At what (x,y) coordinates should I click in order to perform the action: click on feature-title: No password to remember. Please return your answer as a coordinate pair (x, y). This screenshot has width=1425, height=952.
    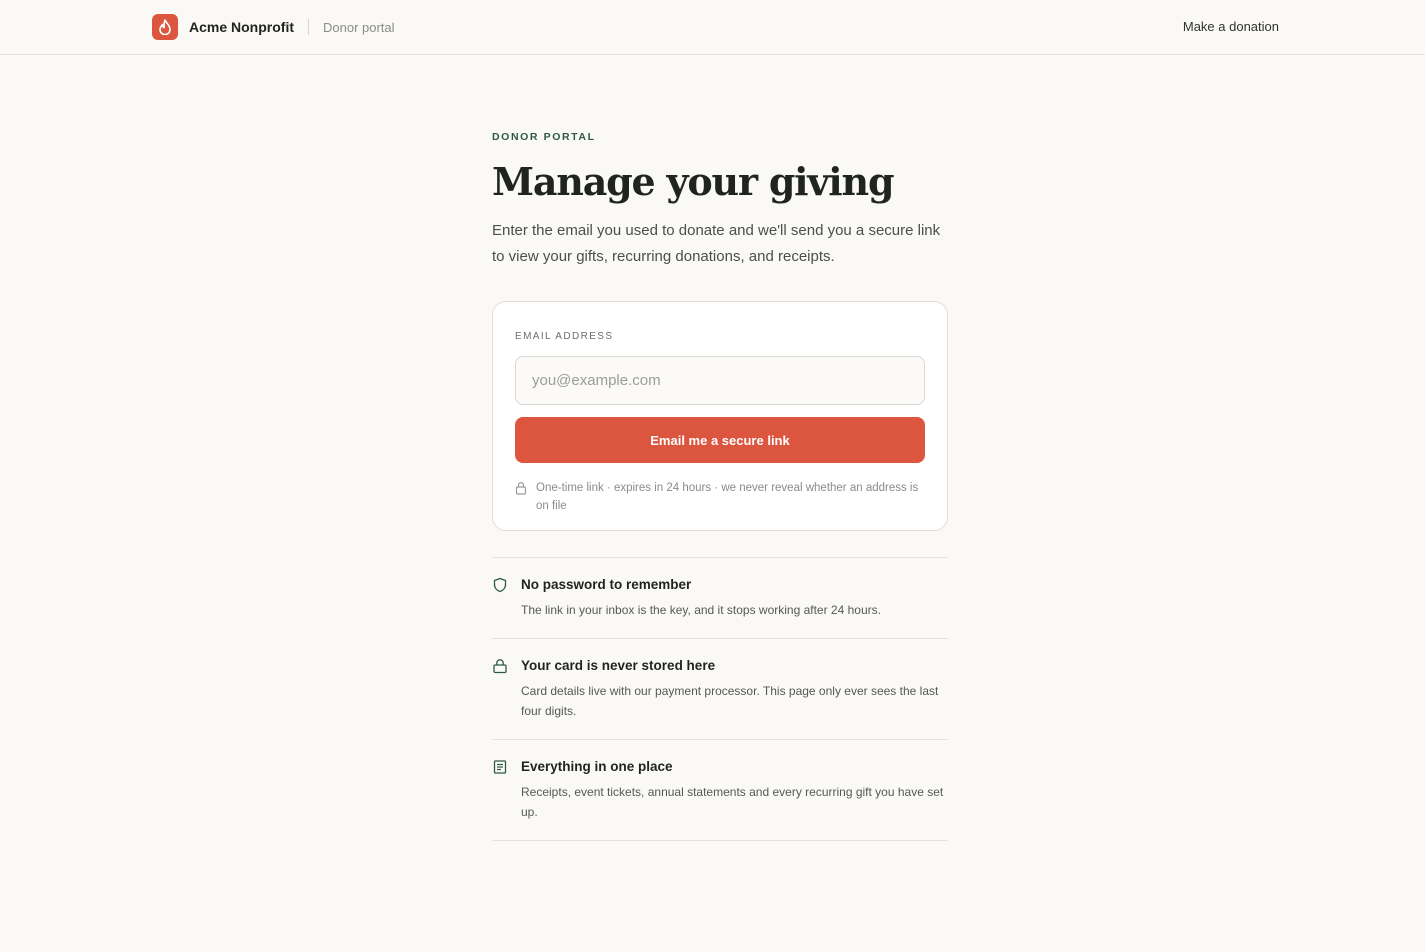
    Looking at the image, I should click on (606, 584).